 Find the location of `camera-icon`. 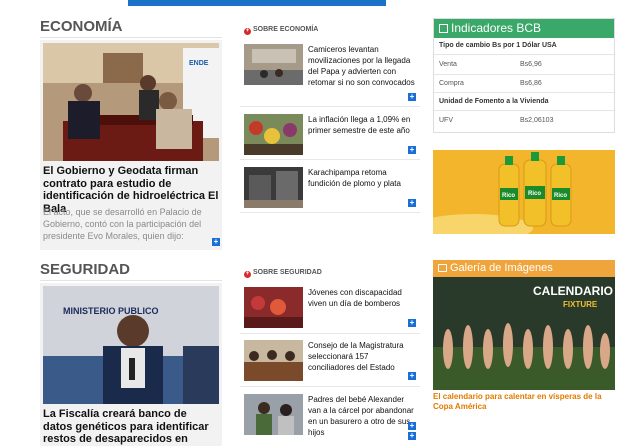

camera-icon is located at coordinates (442, 268).